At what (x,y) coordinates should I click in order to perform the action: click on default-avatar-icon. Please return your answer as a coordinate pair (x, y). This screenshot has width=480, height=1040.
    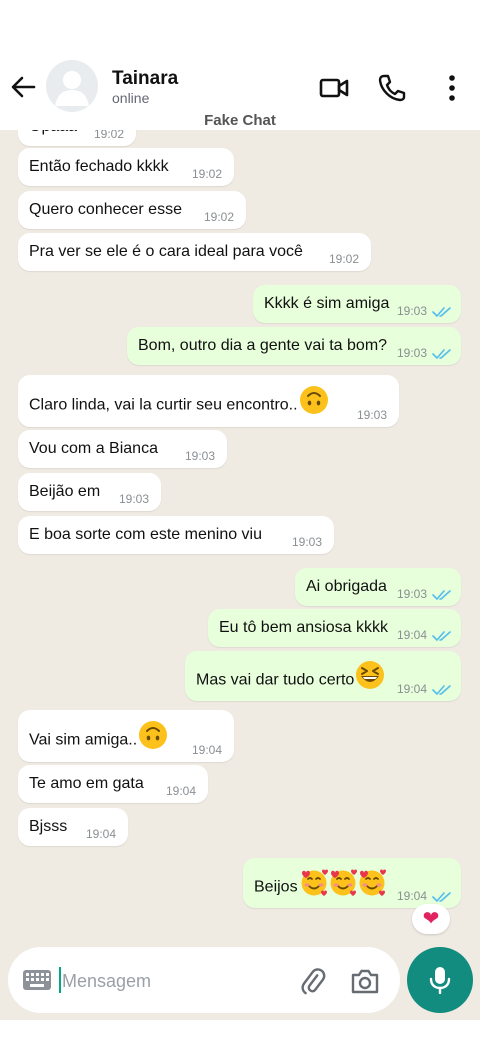
    Looking at the image, I should click on (72, 88).